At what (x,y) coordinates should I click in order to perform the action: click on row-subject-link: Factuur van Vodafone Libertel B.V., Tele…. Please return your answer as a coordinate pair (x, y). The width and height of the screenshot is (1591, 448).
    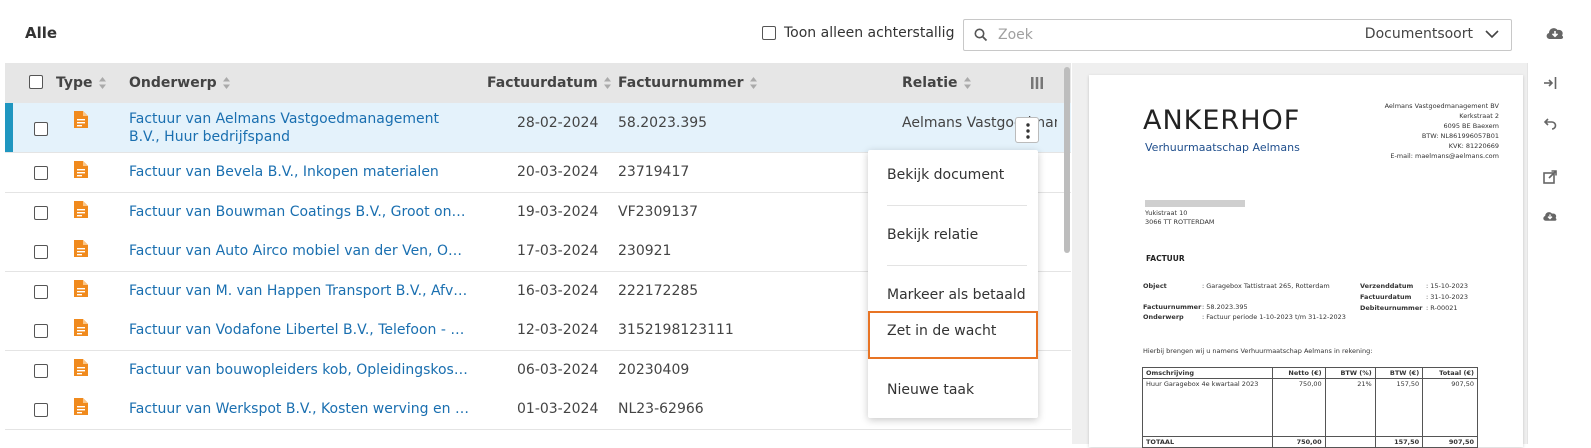
    Looking at the image, I should click on (299, 330).